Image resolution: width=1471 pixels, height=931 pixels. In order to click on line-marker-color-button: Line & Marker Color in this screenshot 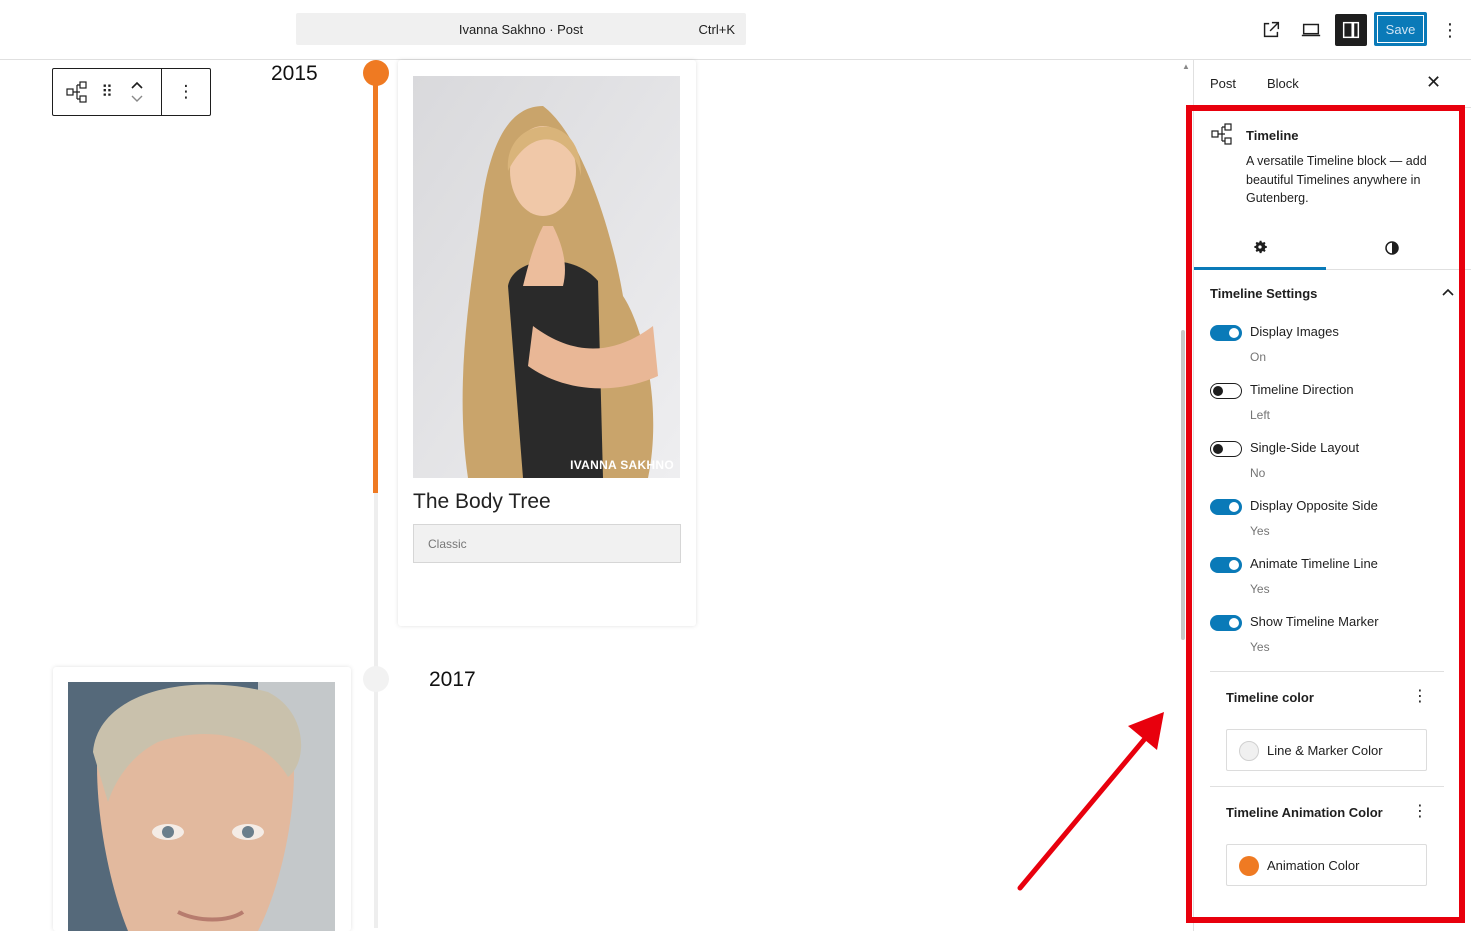, I will do `click(1326, 750)`.